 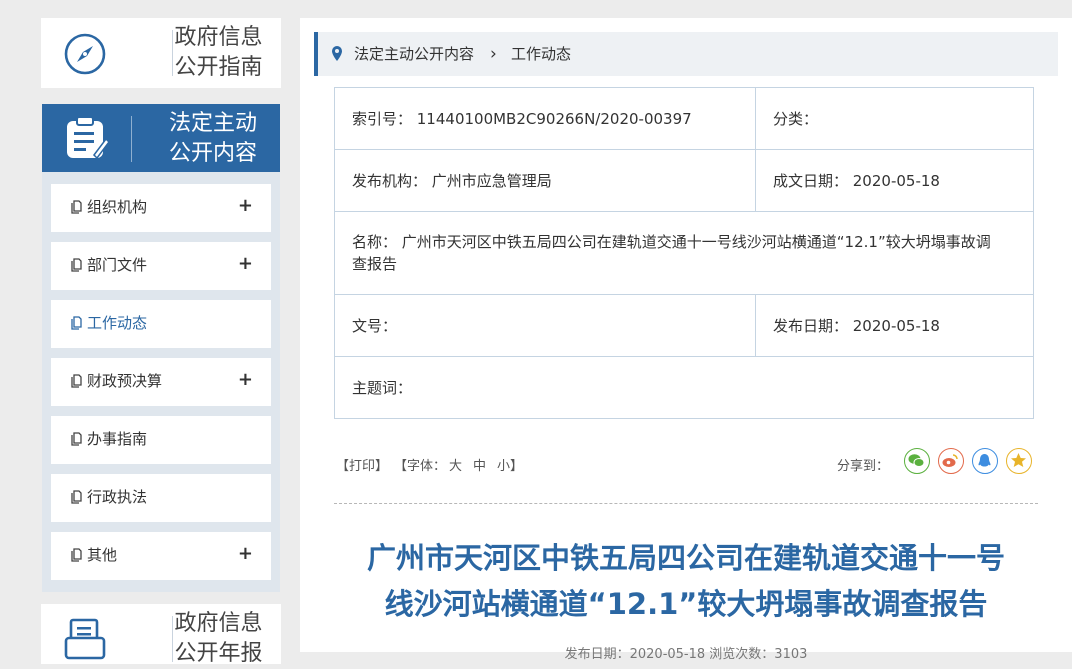 I want to click on document-number: 文号：, so click(x=545, y=325).